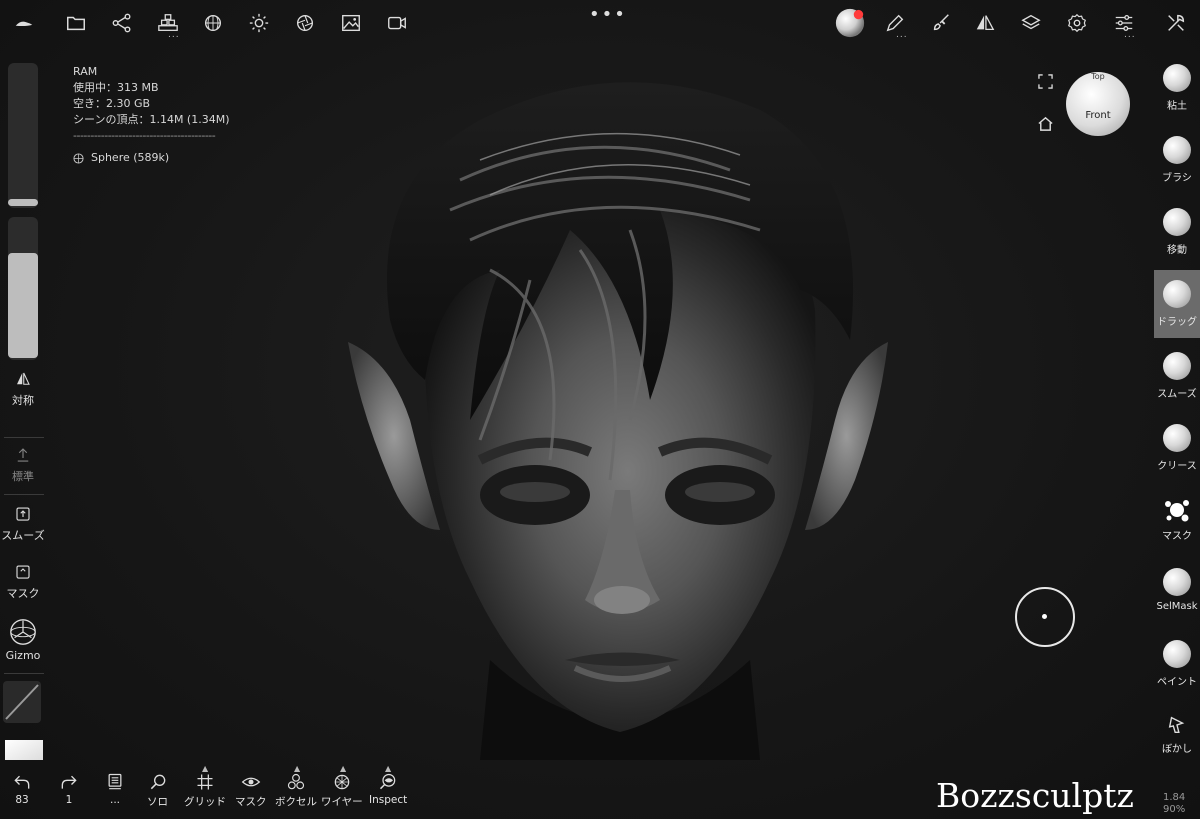 The height and width of the screenshot is (819, 1200). Describe the element at coordinates (1177, 520) in the screenshot. I see `tool-mask: マスク` at that location.